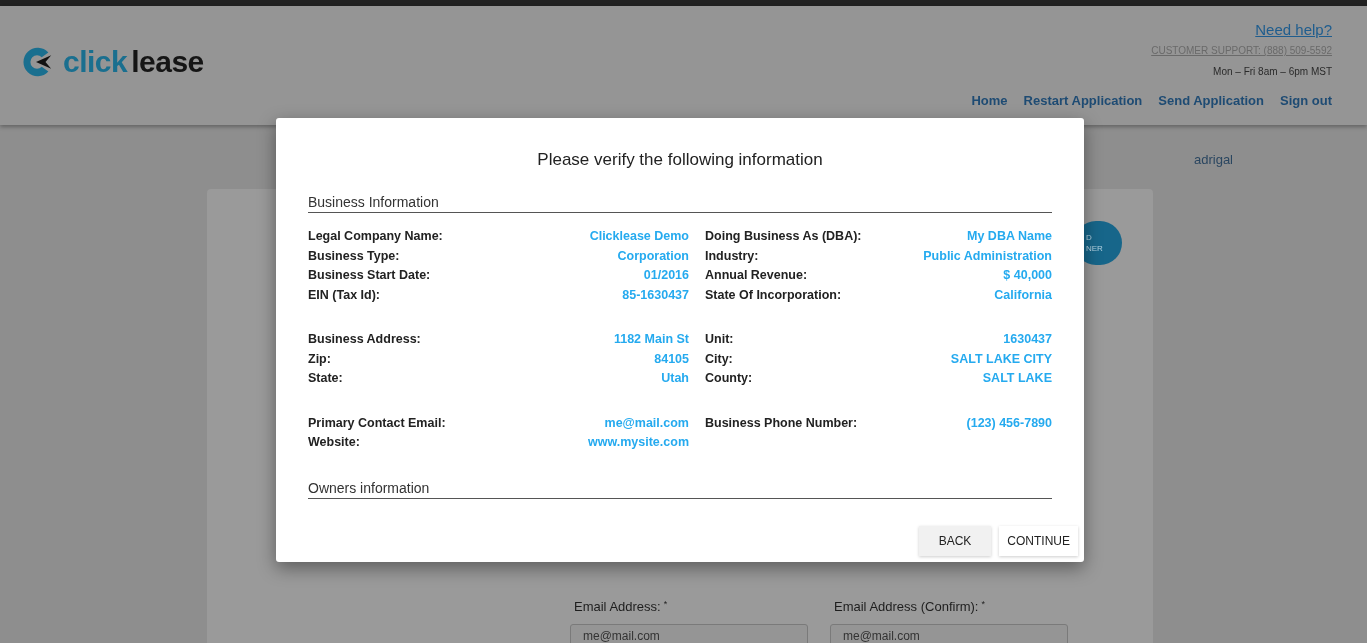 This screenshot has height=643, width=1367. Describe the element at coordinates (638, 443) in the screenshot. I see `field-value: www.mysite.com` at that location.